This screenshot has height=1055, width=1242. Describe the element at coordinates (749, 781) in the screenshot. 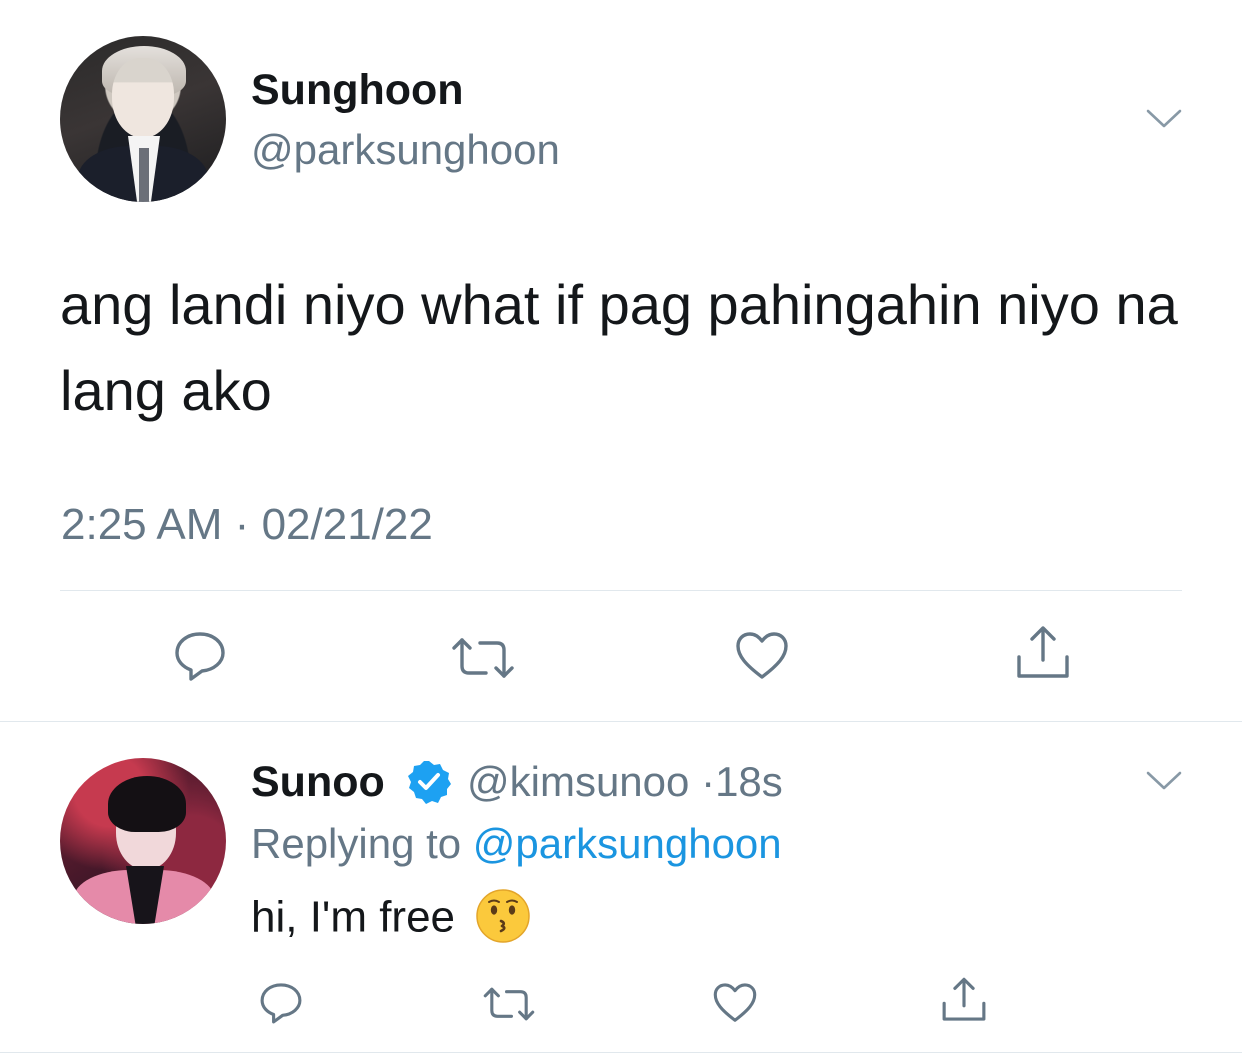

I see `reply-age: 18s` at that location.